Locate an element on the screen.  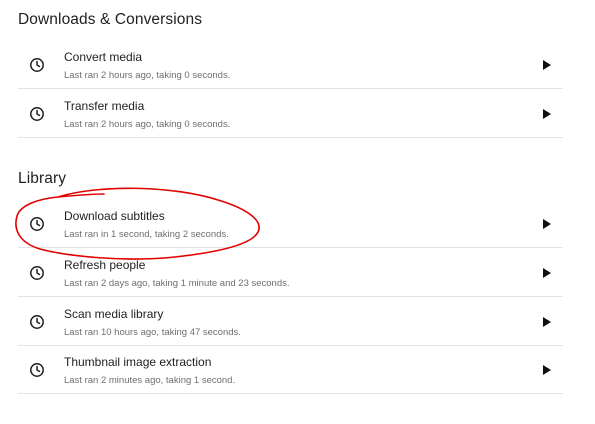
task-name: Thumbnail image extraction is located at coordinates (138, 362).